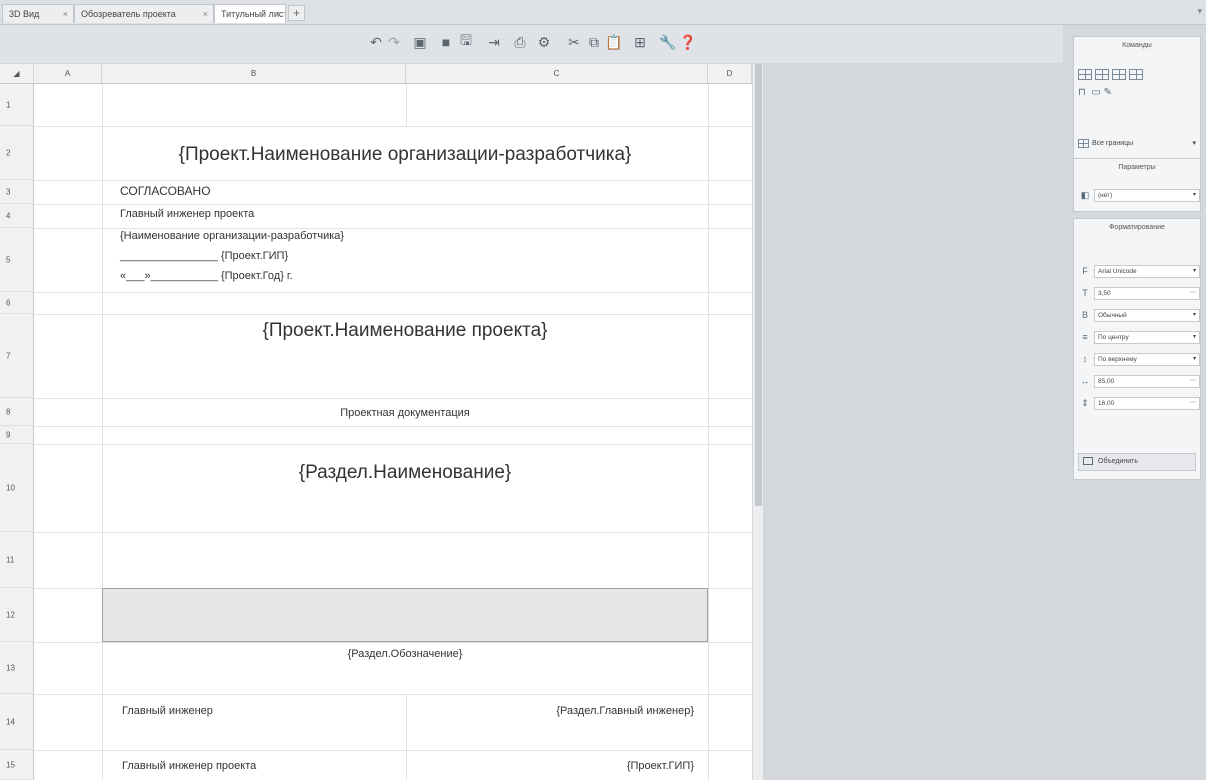 The height and width of the screenshot is (780, 1206). Describe the element at coordinates (1137, 227) in the screenshot. I see `formatting-title: Форматирование` at that location.